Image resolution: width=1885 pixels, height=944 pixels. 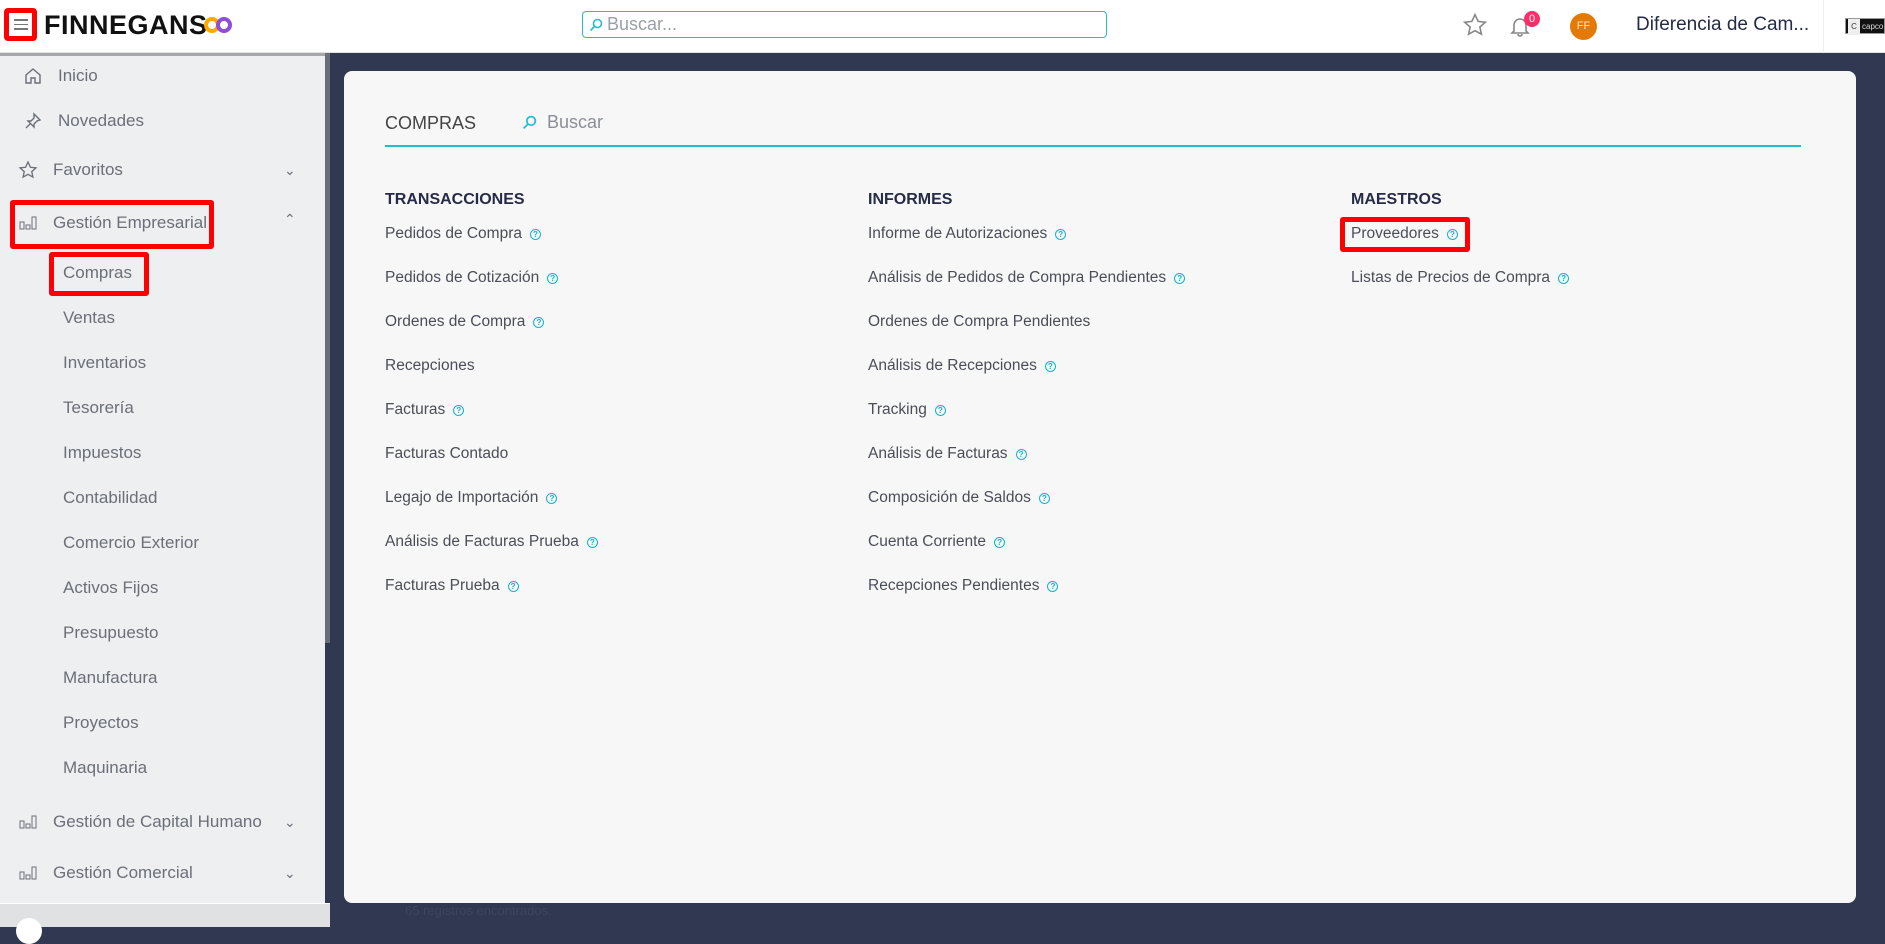 I want to click on chevron-up-icon: ⌃, so click(x=290, y=219).